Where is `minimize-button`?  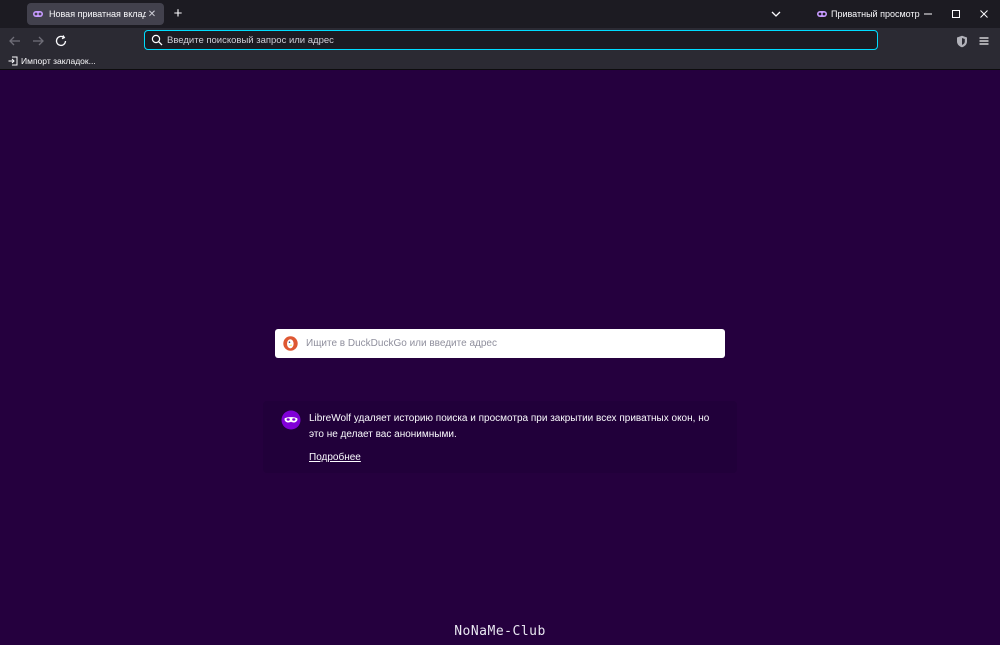 minimize-button is located at coordinates (928, 14).